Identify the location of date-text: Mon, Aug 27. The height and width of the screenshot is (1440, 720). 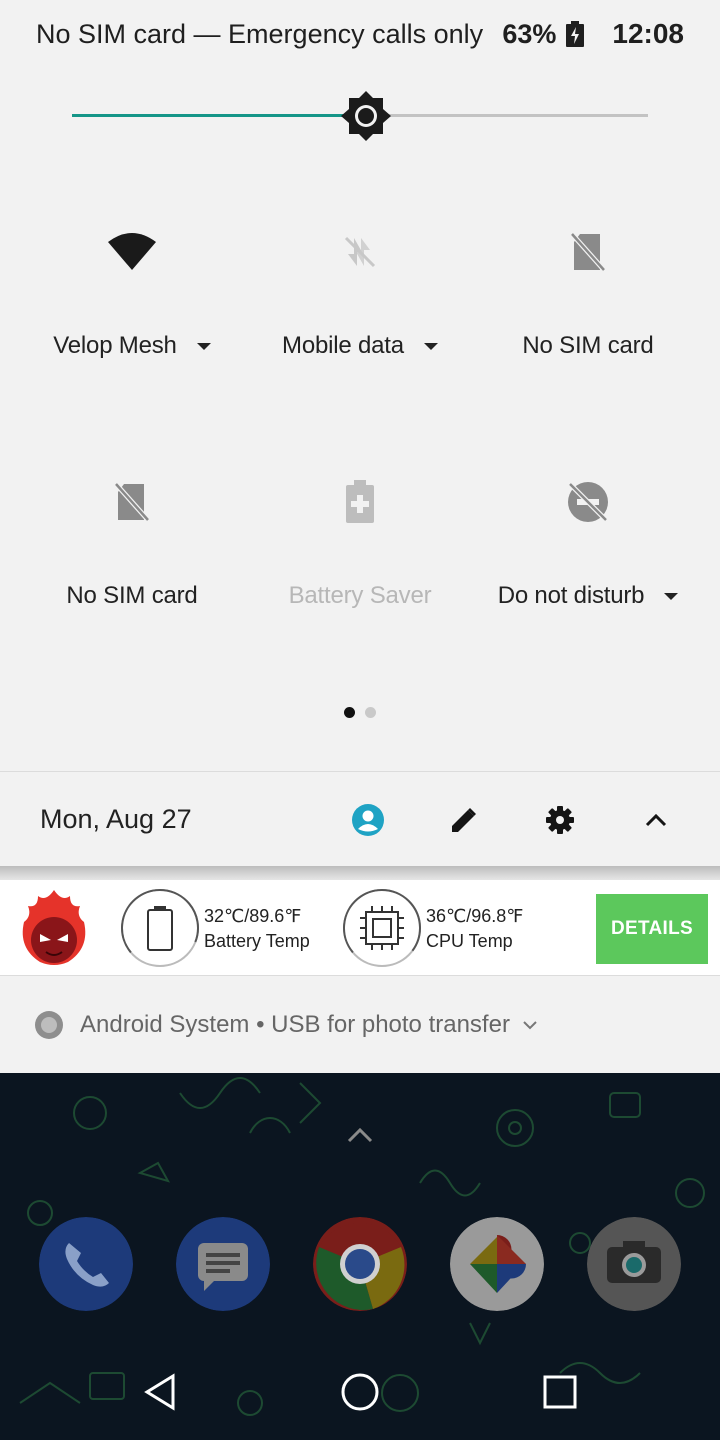
(116, 819).